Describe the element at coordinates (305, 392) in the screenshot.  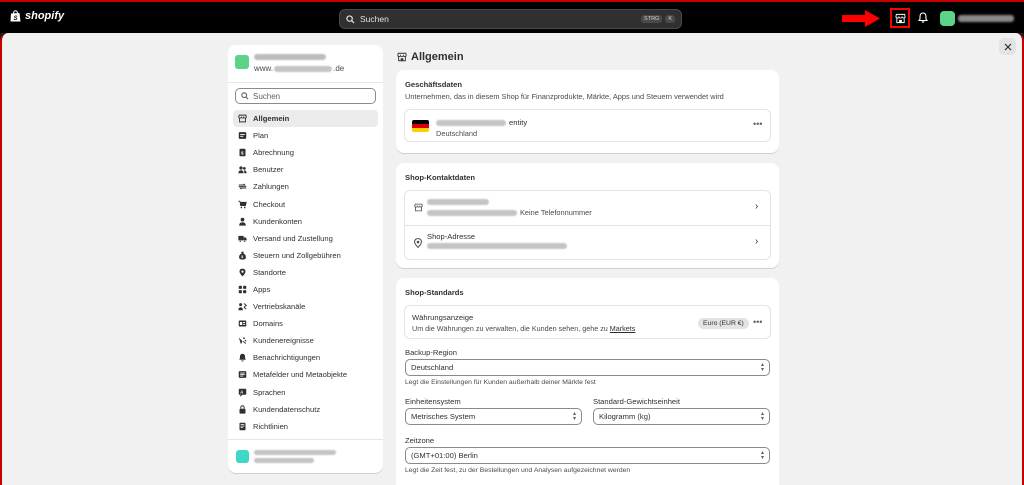
I see `sidebar-item-sprachen: A Sprachen` at that location.